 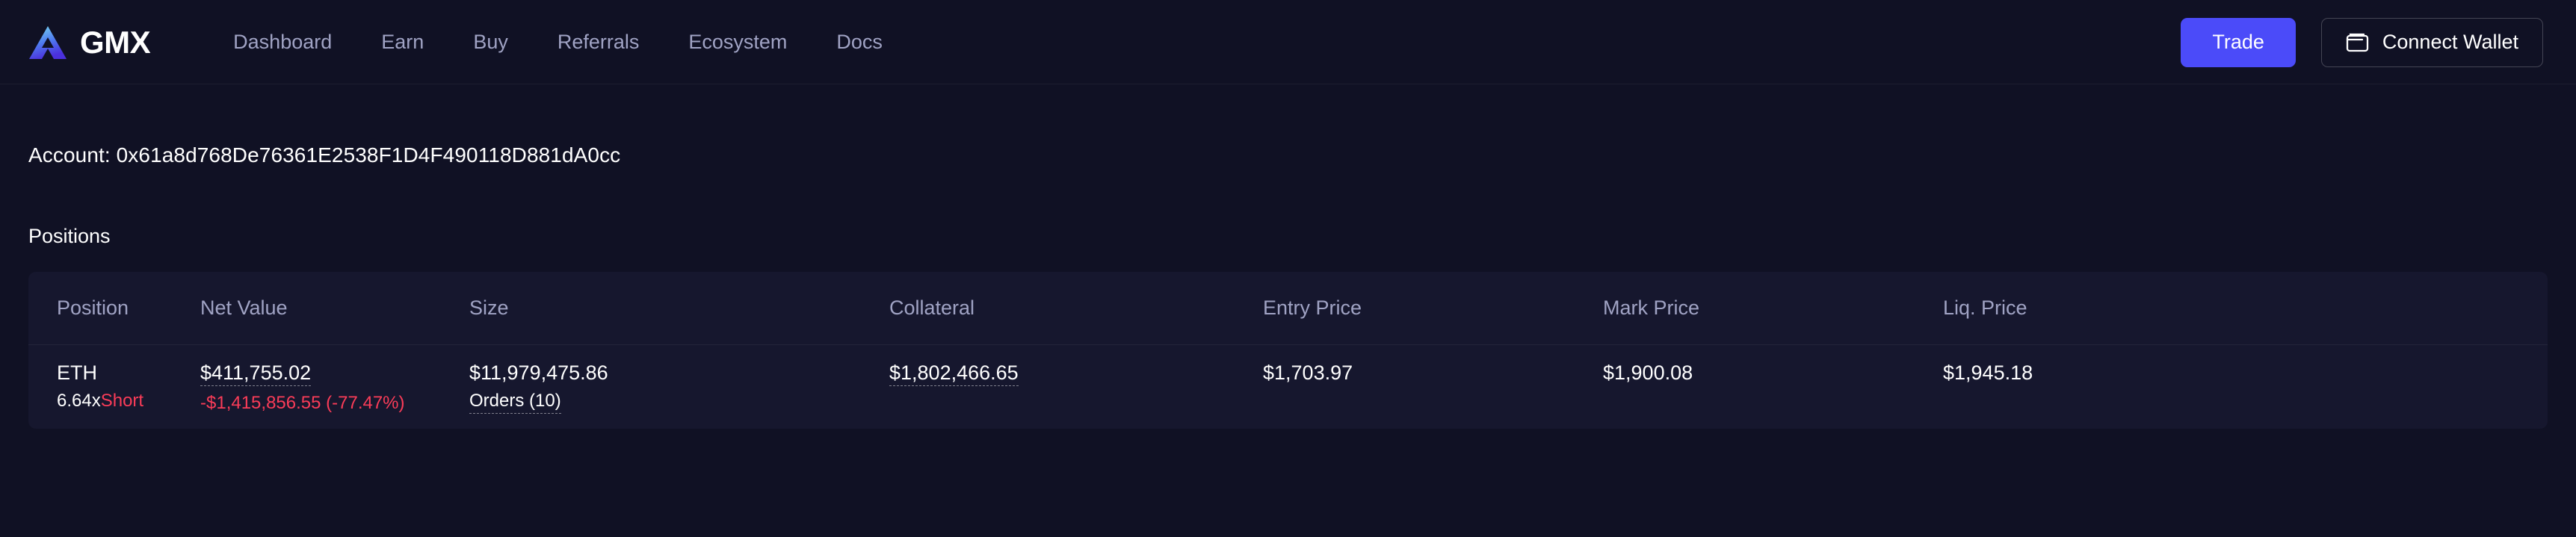 I want to click on position-size: $11,979,475.86, so click(x=538, y=372).